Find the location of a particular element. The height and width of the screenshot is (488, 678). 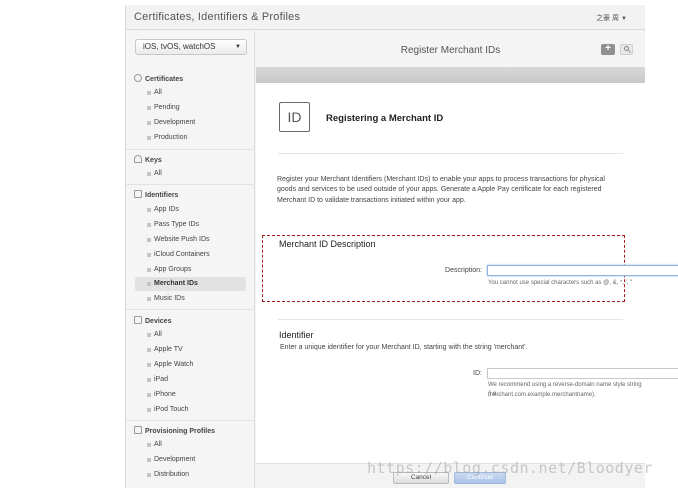

certificate-icon is located at coordinates (138, 78).